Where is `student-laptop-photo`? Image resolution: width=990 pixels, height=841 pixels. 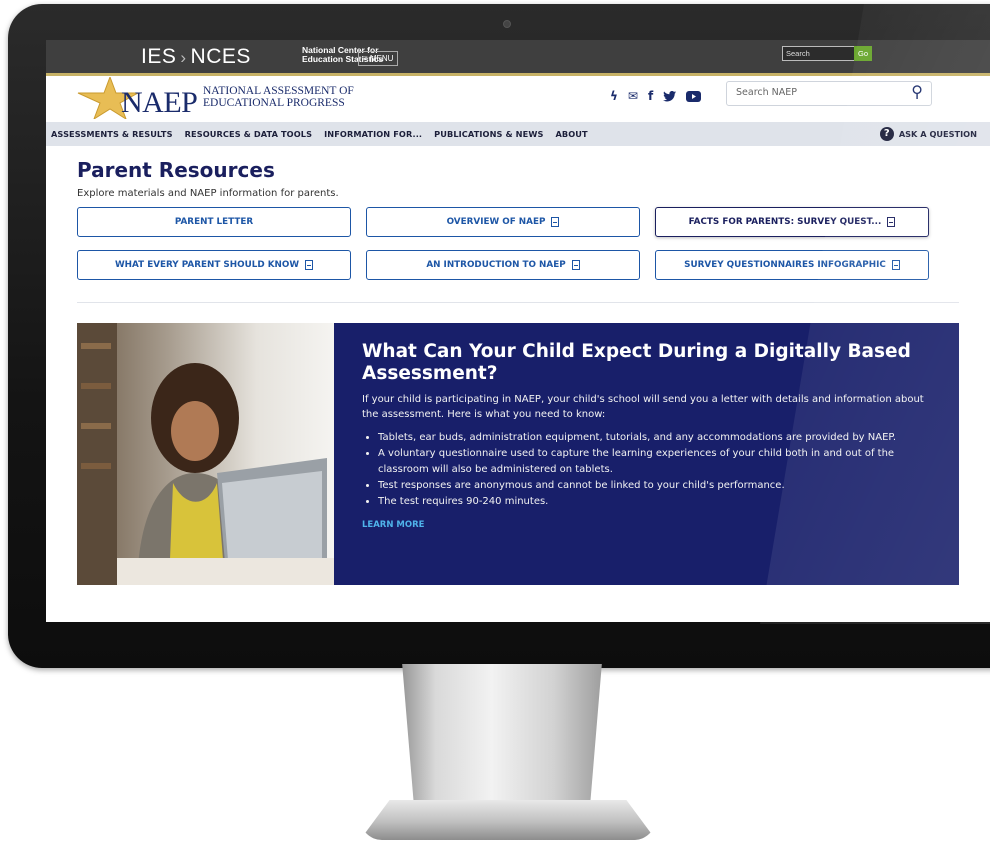 student-laptop-photo is located at coordinates (205, 454).